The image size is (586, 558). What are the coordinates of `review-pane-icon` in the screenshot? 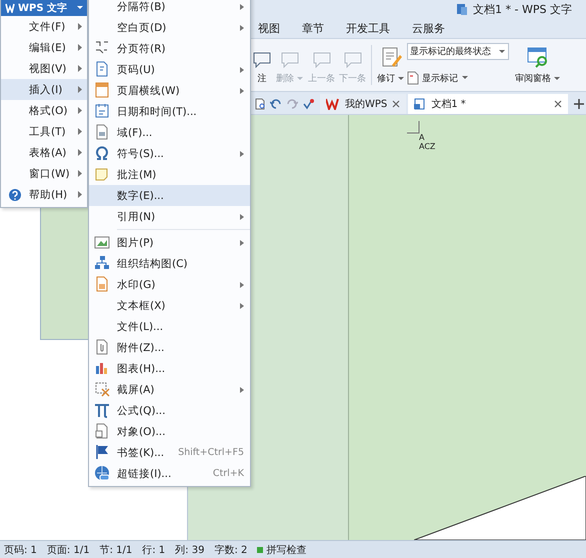 It's located at (538, 57).